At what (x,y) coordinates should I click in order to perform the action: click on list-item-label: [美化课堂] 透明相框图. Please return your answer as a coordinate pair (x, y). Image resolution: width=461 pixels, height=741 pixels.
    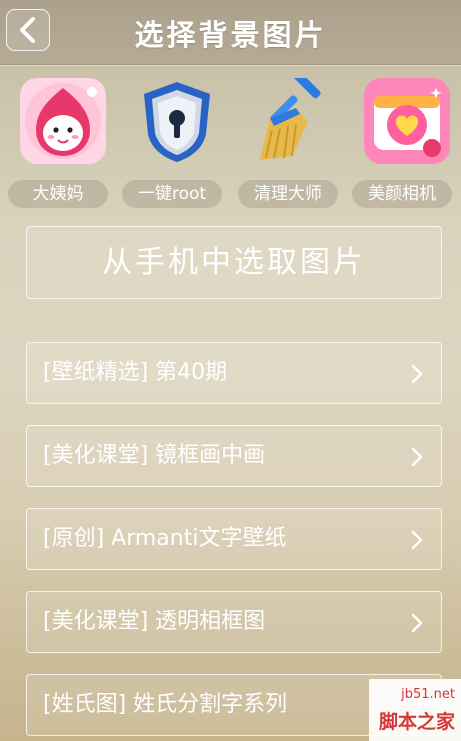
    Looking at the image, I should click on (154, 621).